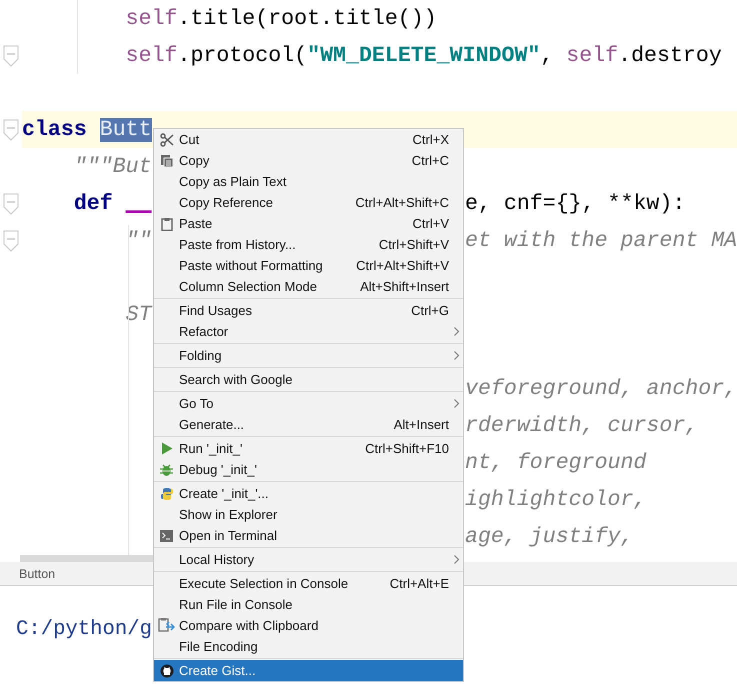 The width and height of the screenshot is (737, 696). Describe the element at coordinates (167, 493) in the screenshot. I see `python-icon` at that location.